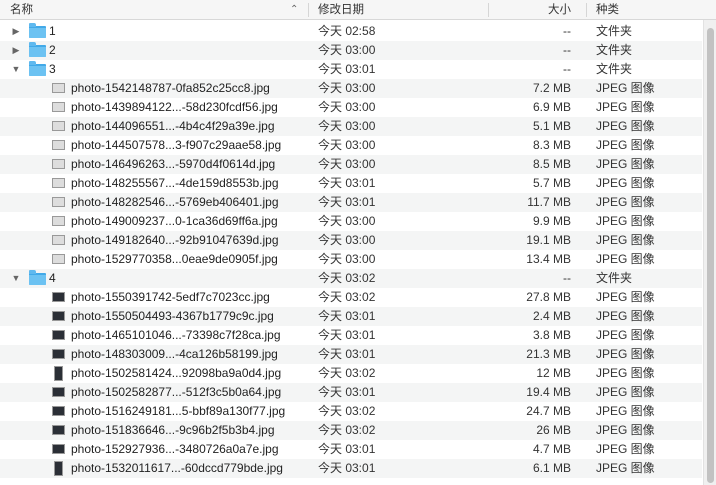 The image size is (716, 485). Describe the element at coordinates (170, 88) in the screenshot. I see `file-name: photo-1542148787-0fa852c25cc8.jpg` at that location.